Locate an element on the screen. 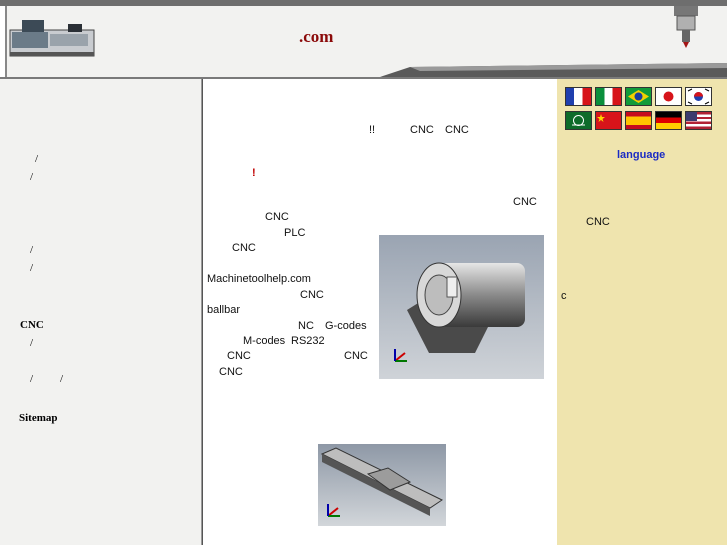 Image resolution: width=727 pixels, height=545 pixels. linear-rail-image is located at coordinates (382, 485).